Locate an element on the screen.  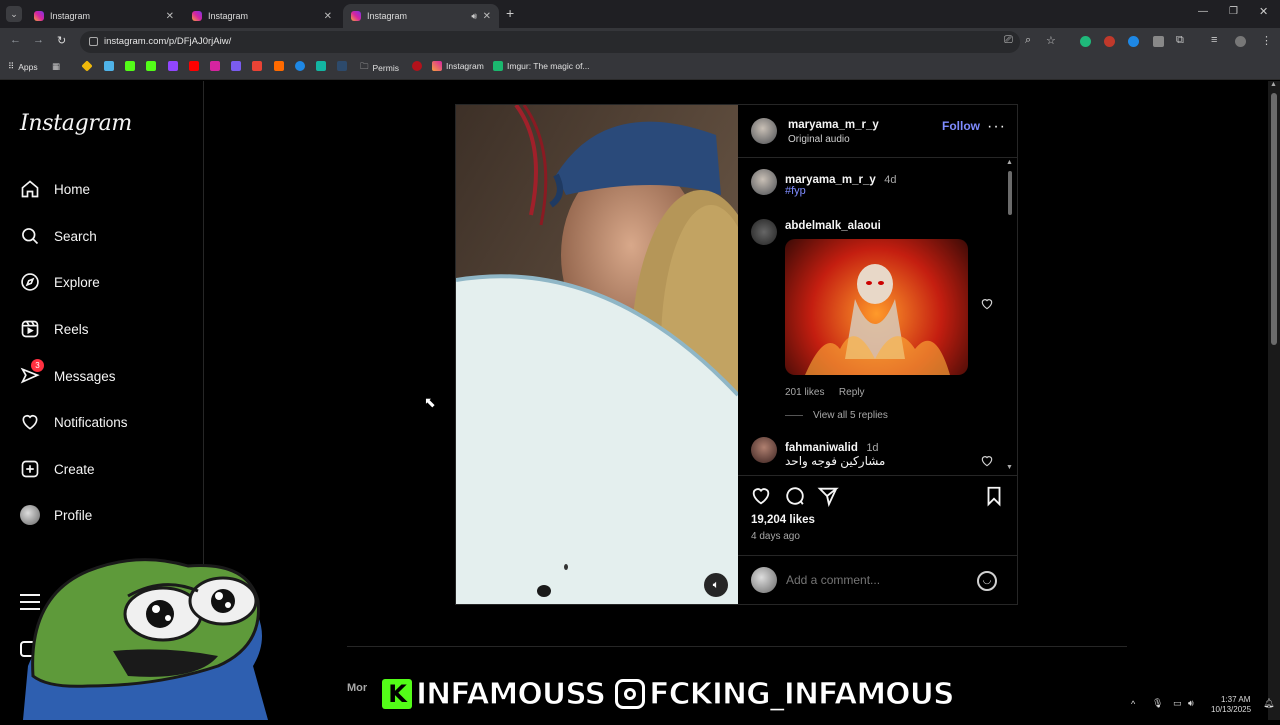
tab-search-dropdown: ⌄ is located at coordinates (14, 14).